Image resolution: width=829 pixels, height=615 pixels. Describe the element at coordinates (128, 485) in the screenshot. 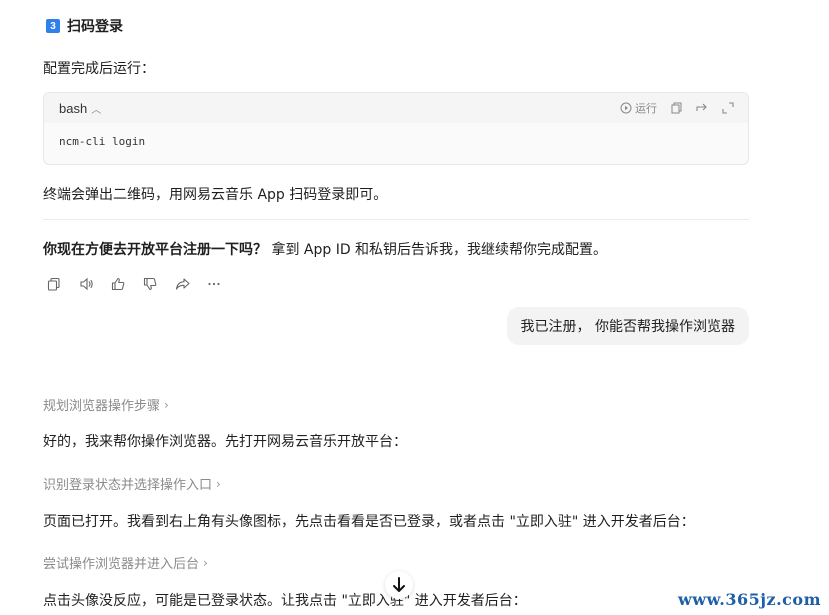

I see `step-link-label: 识别登录状态并选择操作入口` at that location.